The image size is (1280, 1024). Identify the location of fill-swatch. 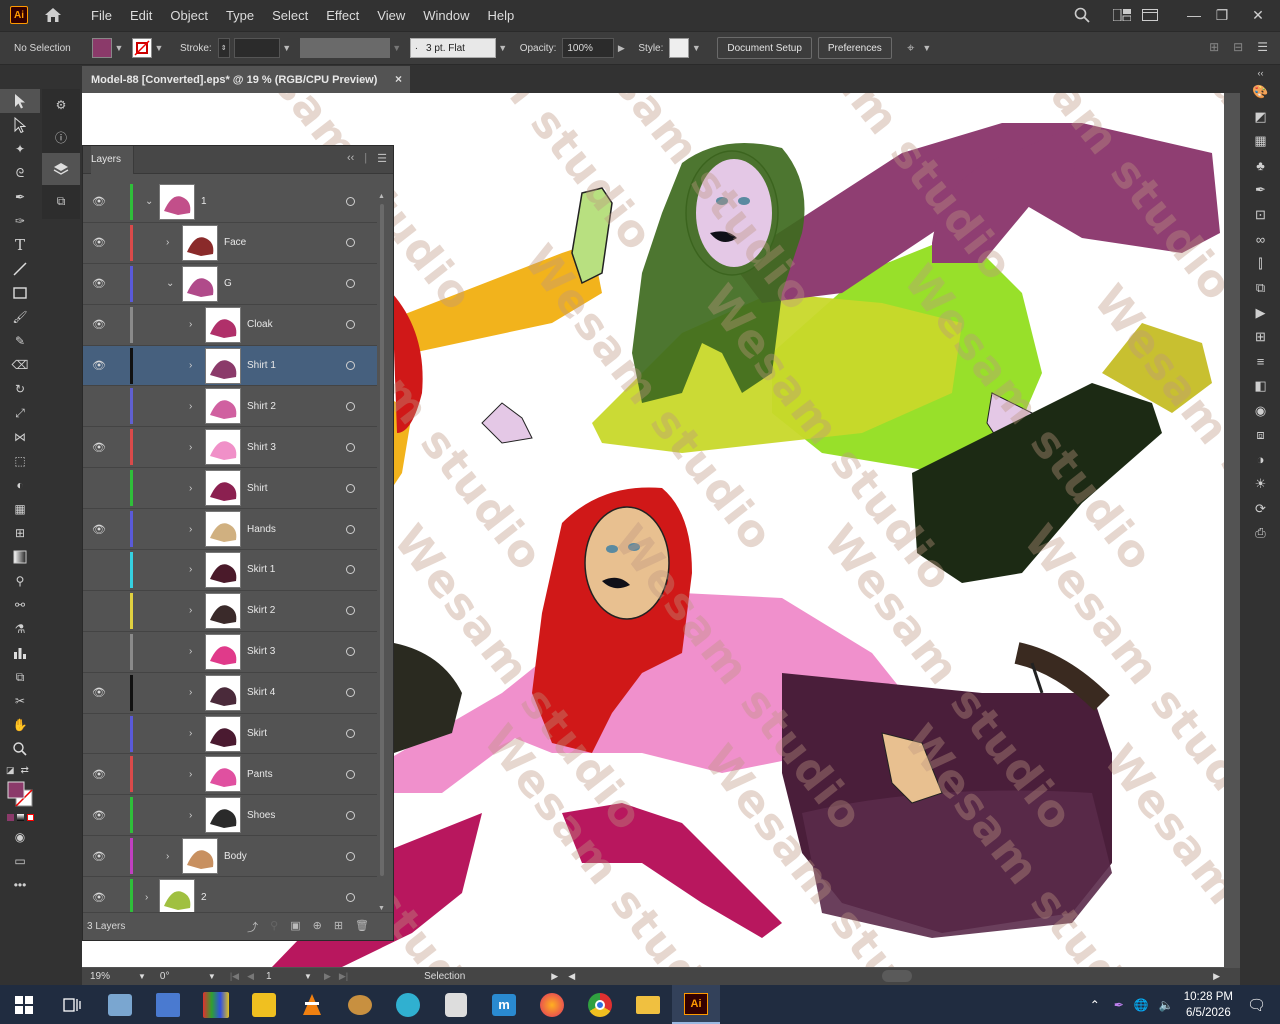
(102, 48).